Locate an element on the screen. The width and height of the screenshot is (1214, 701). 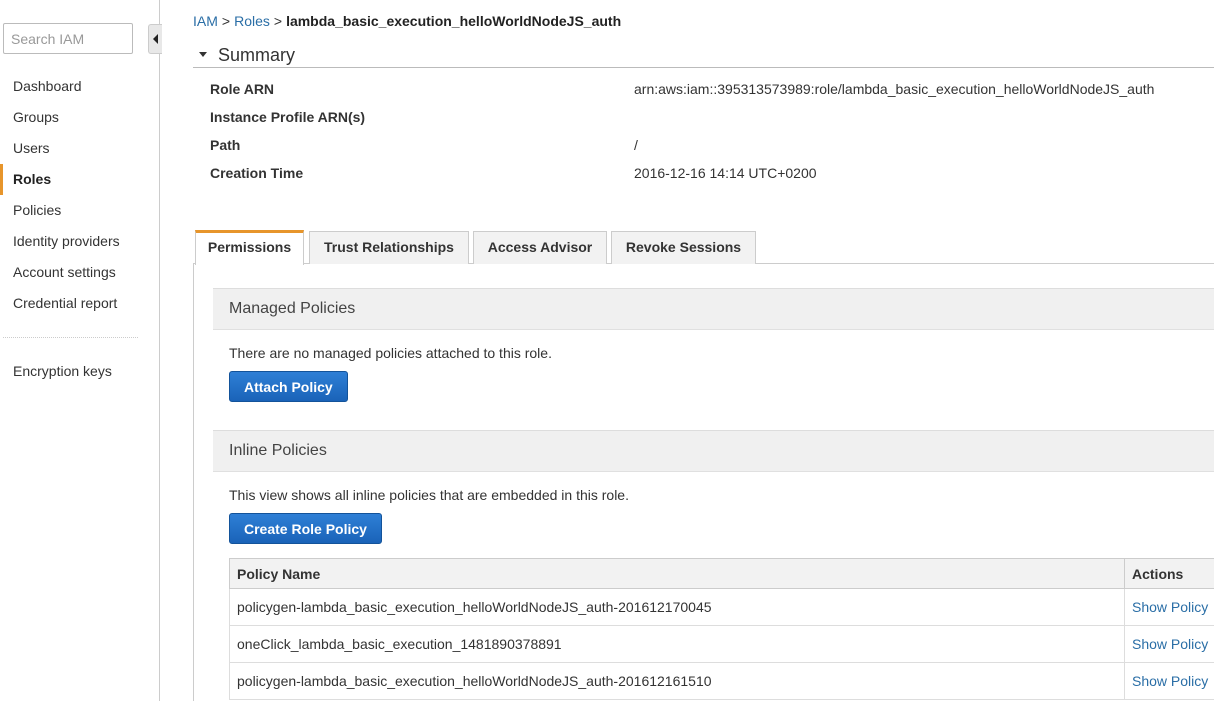
summary-header: Summary is located at coordinates (703, 56).